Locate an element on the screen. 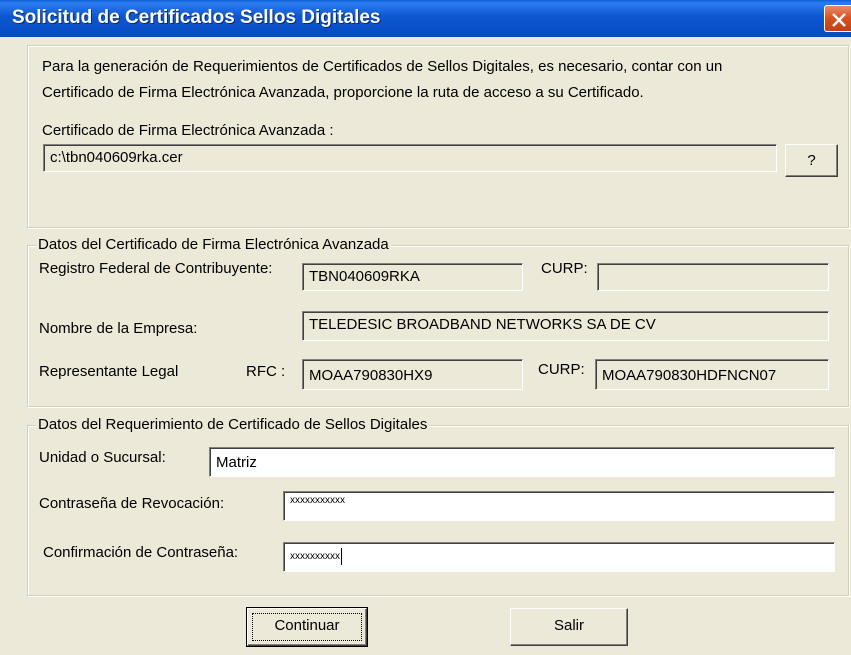 This screenshot has height=655, width=851. exit-button: Salir is located at coordinates (569, 627).